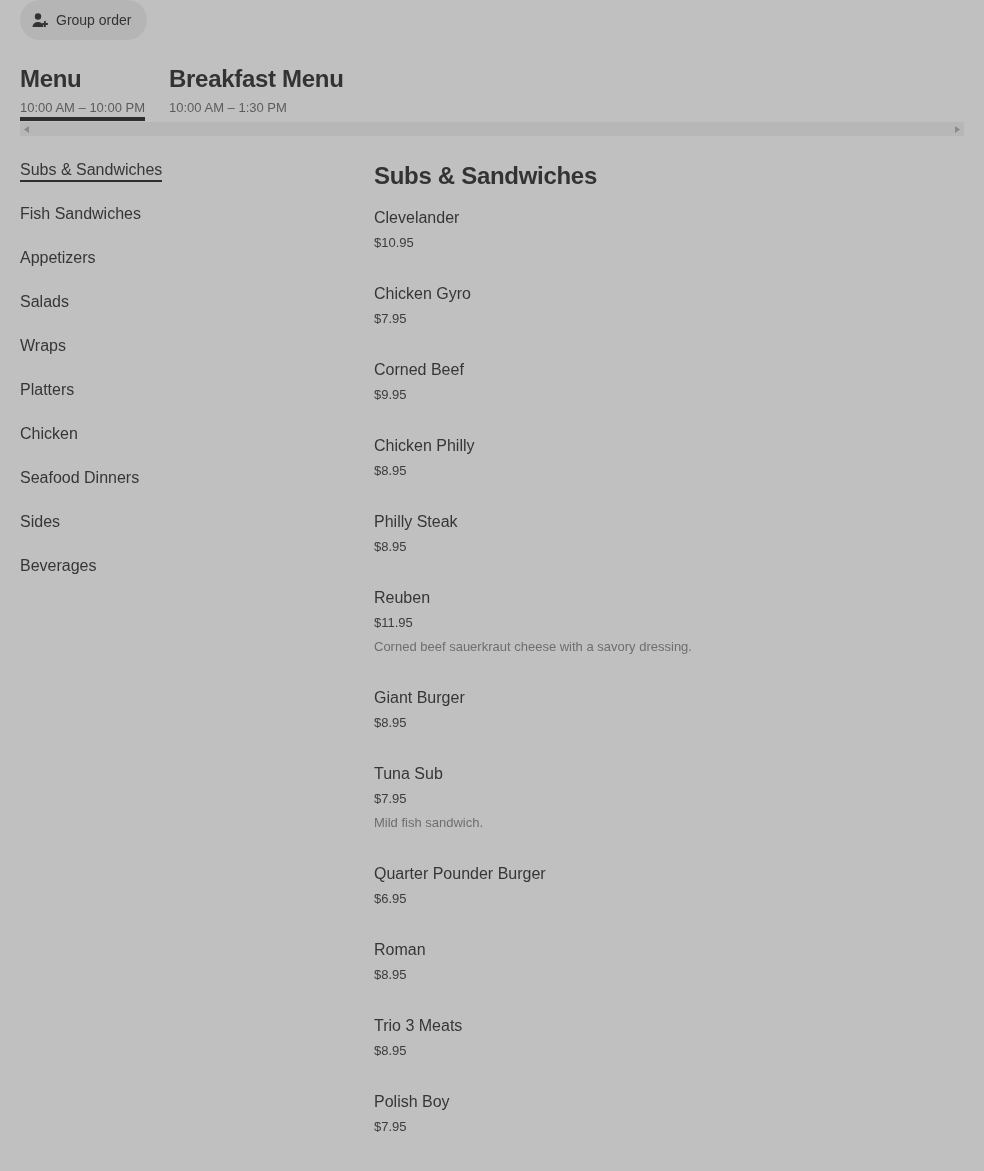 The image size is (984, 1171). I want to click on item-price: $10.95, so click(394, 243).